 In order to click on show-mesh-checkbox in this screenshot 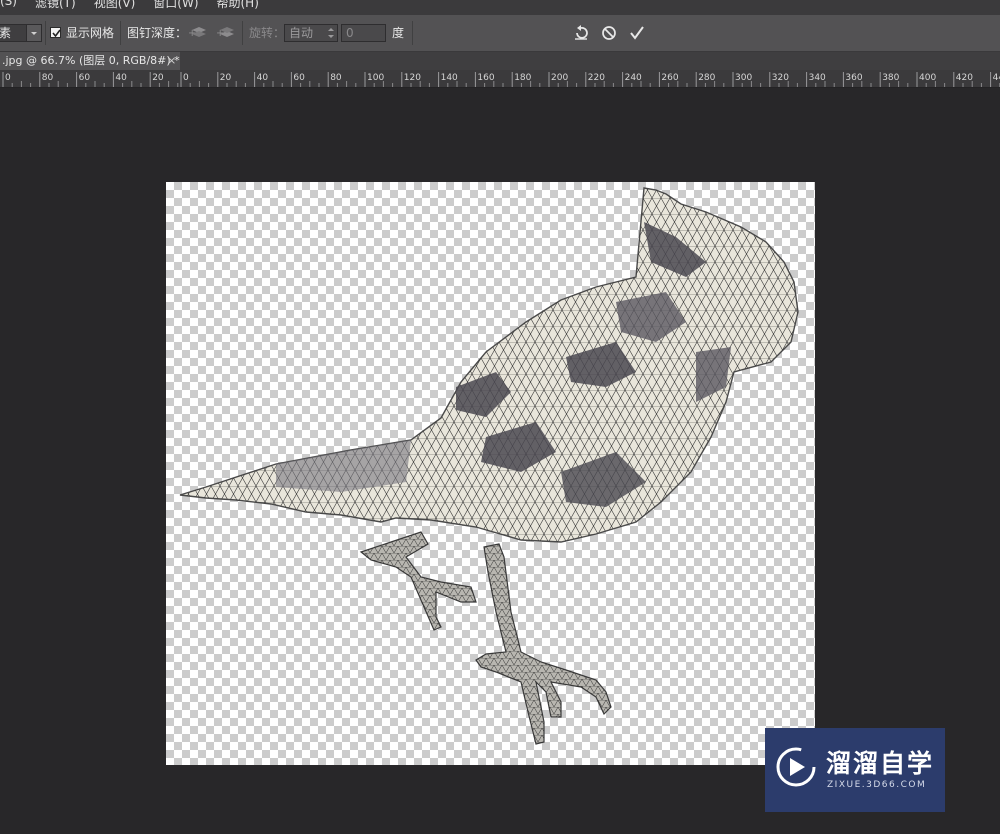, I will do `click(55, 32)`.